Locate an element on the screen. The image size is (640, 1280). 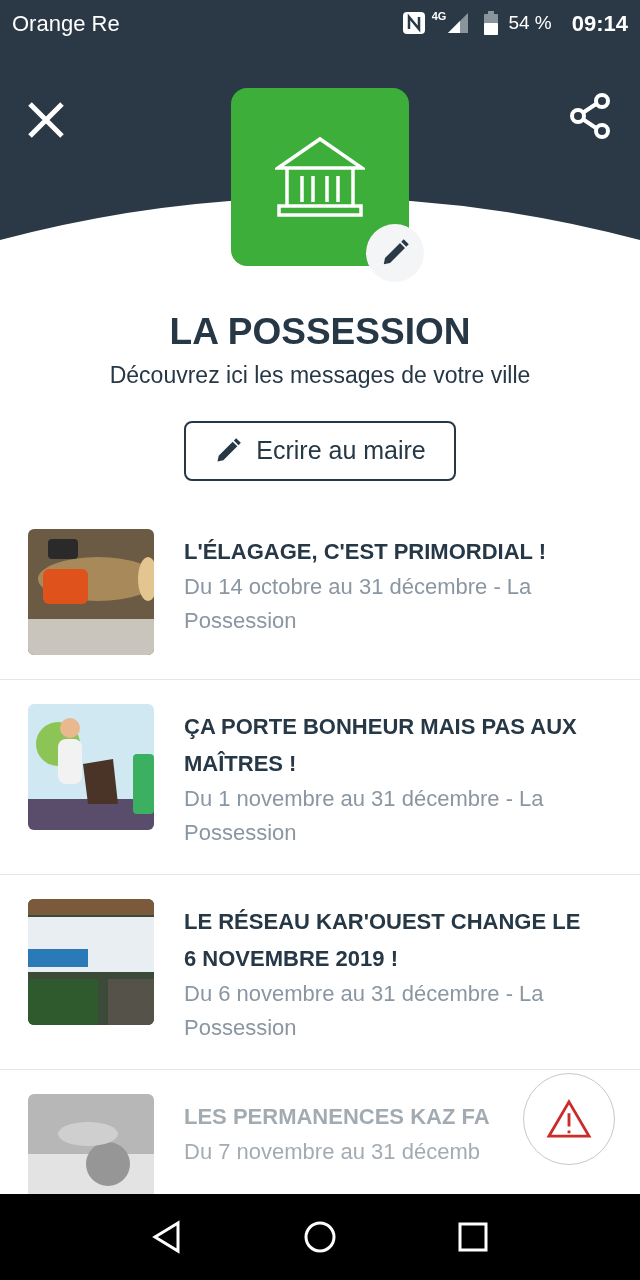
clock: 09:14 is located at coordinates (599, 23).